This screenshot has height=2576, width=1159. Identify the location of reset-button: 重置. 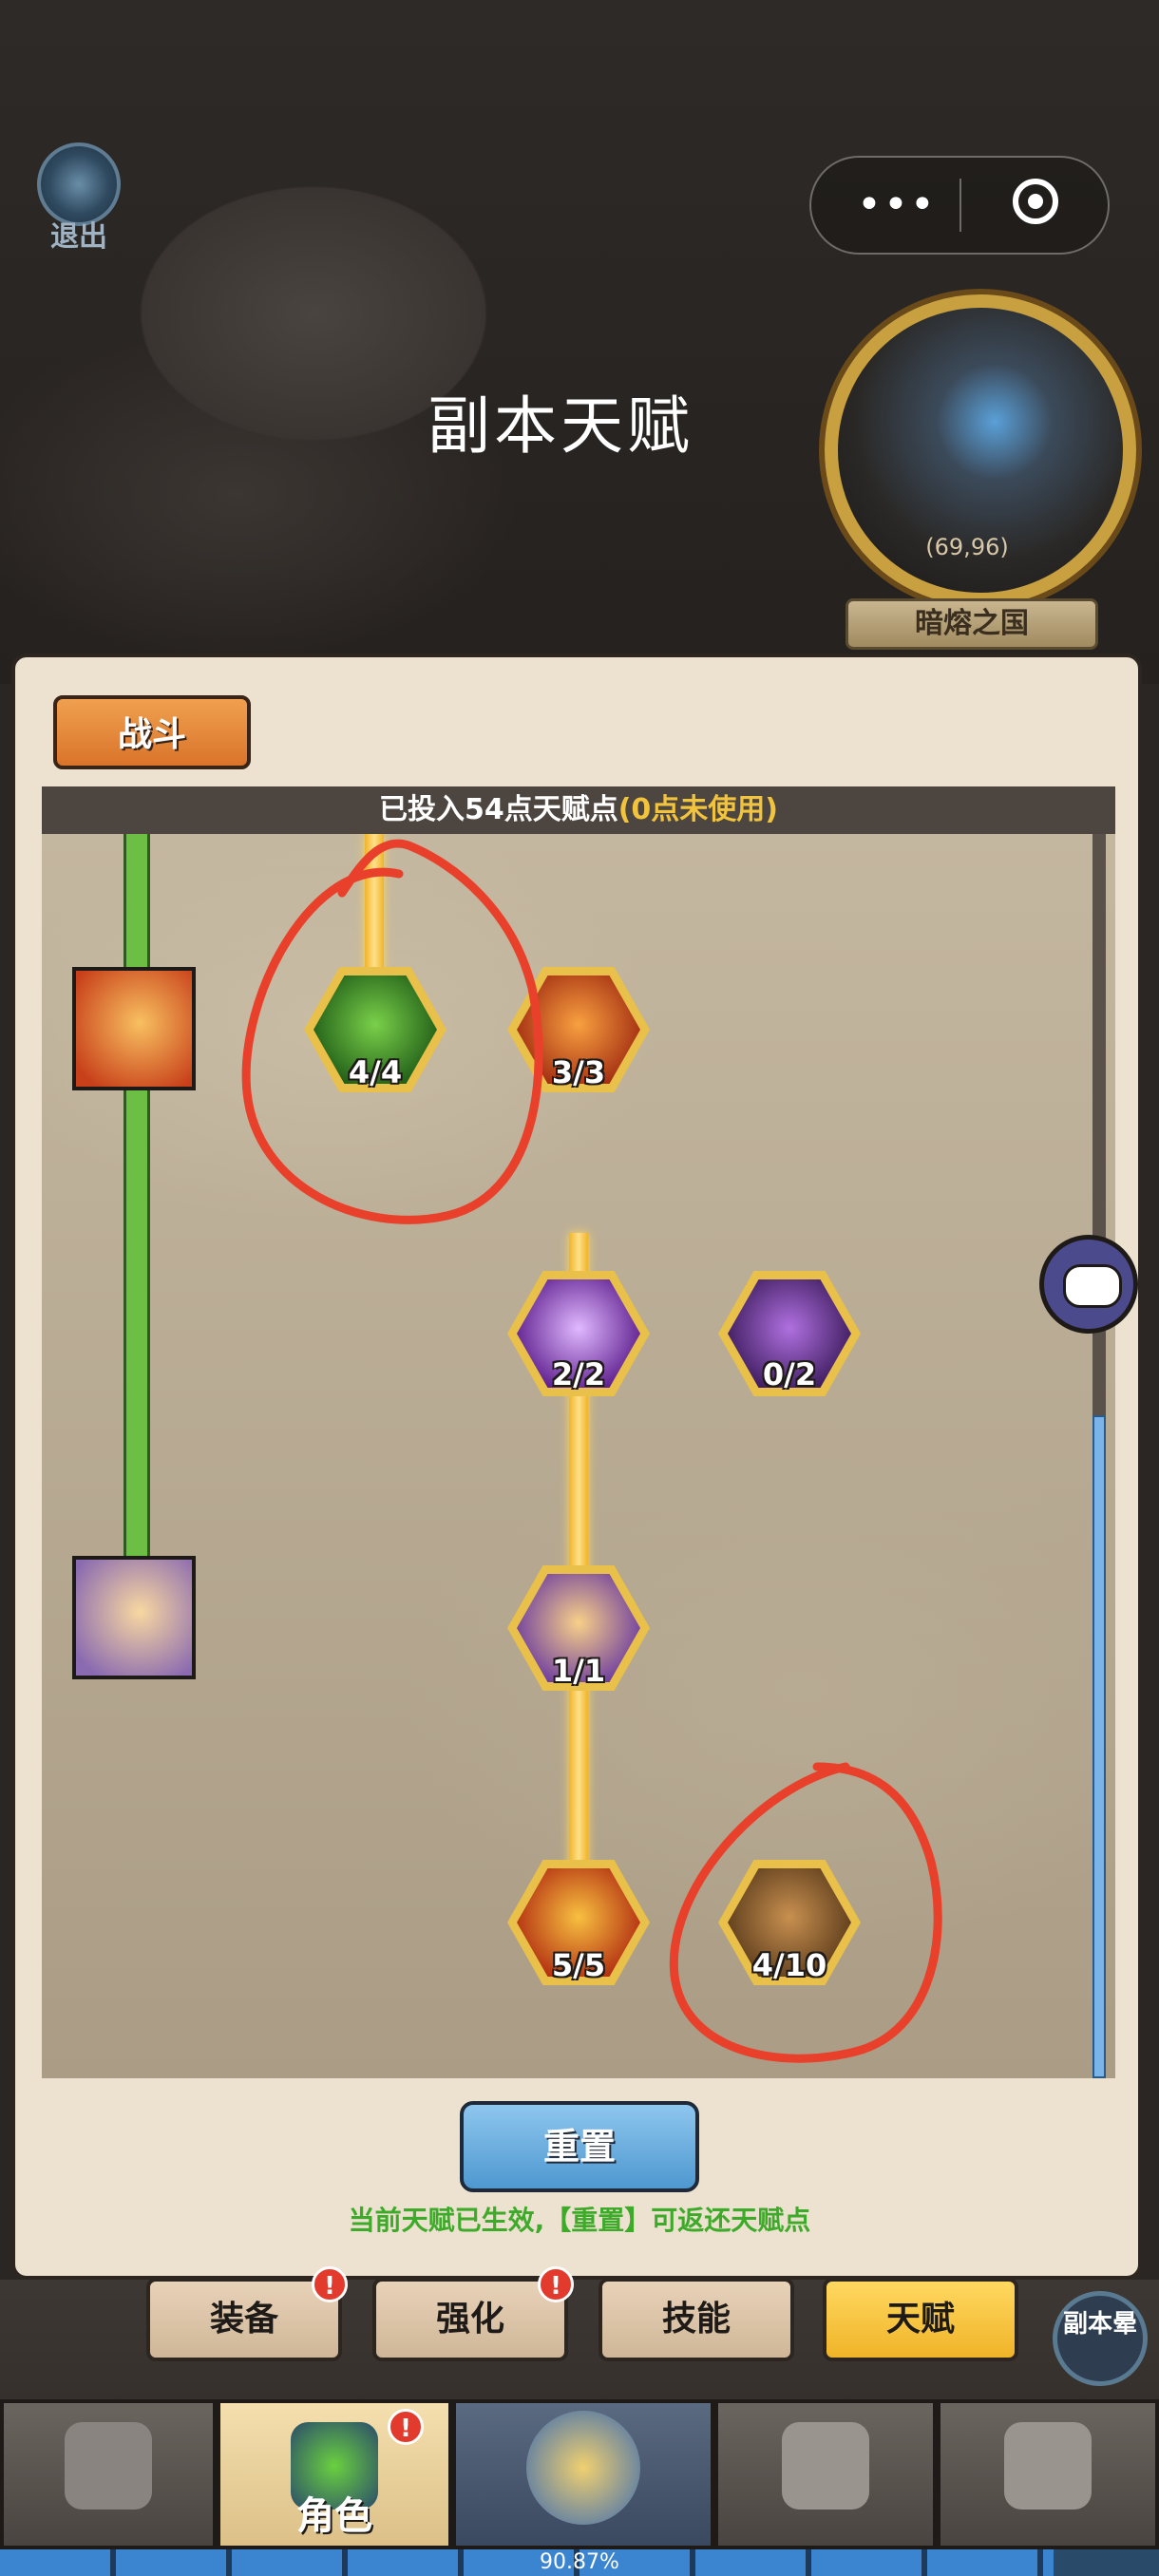
(579, 2146).